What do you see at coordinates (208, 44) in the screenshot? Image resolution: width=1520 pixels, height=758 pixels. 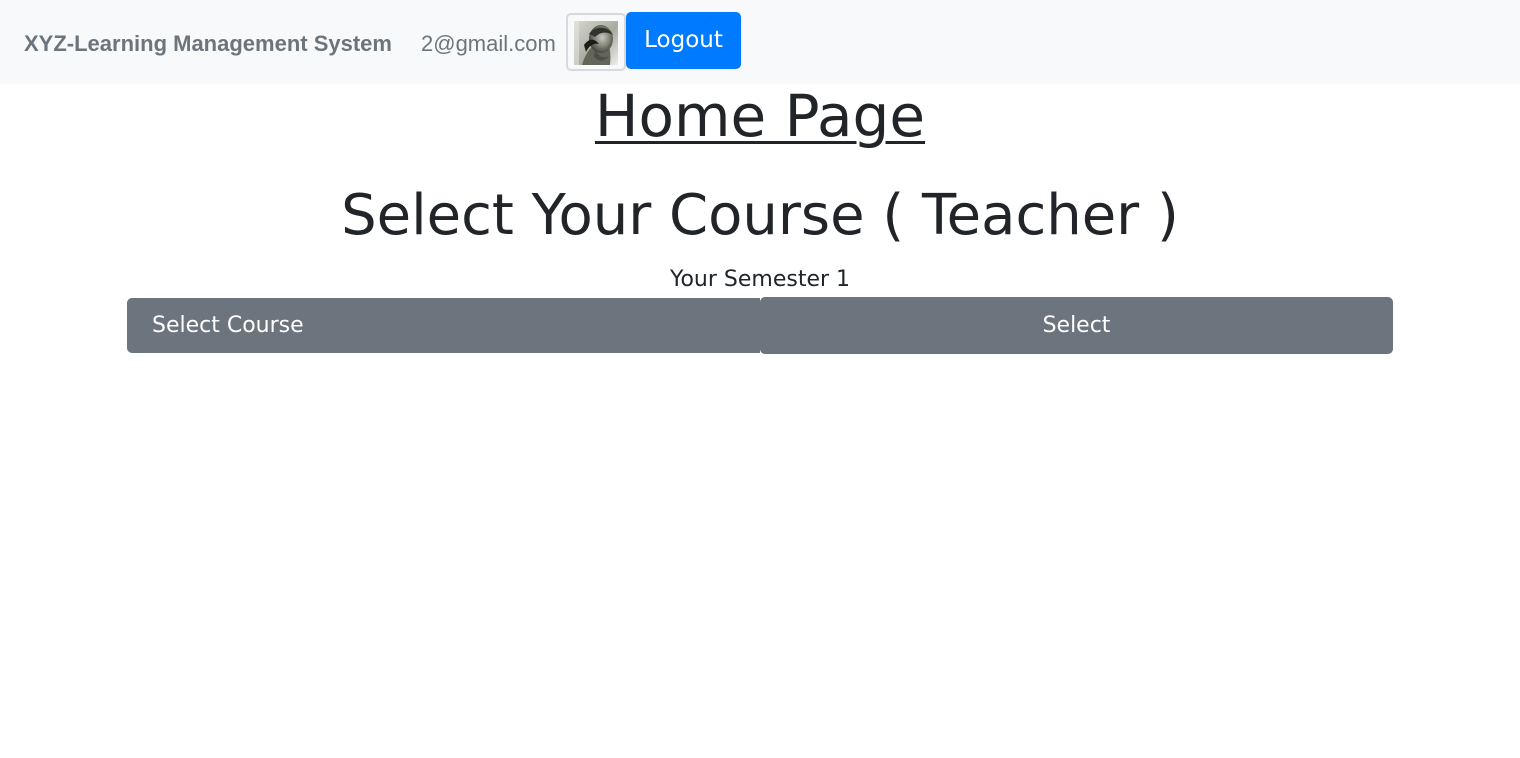 I see `brand-link: XYZ-Learning Management System` at bounding box center [208, 44].